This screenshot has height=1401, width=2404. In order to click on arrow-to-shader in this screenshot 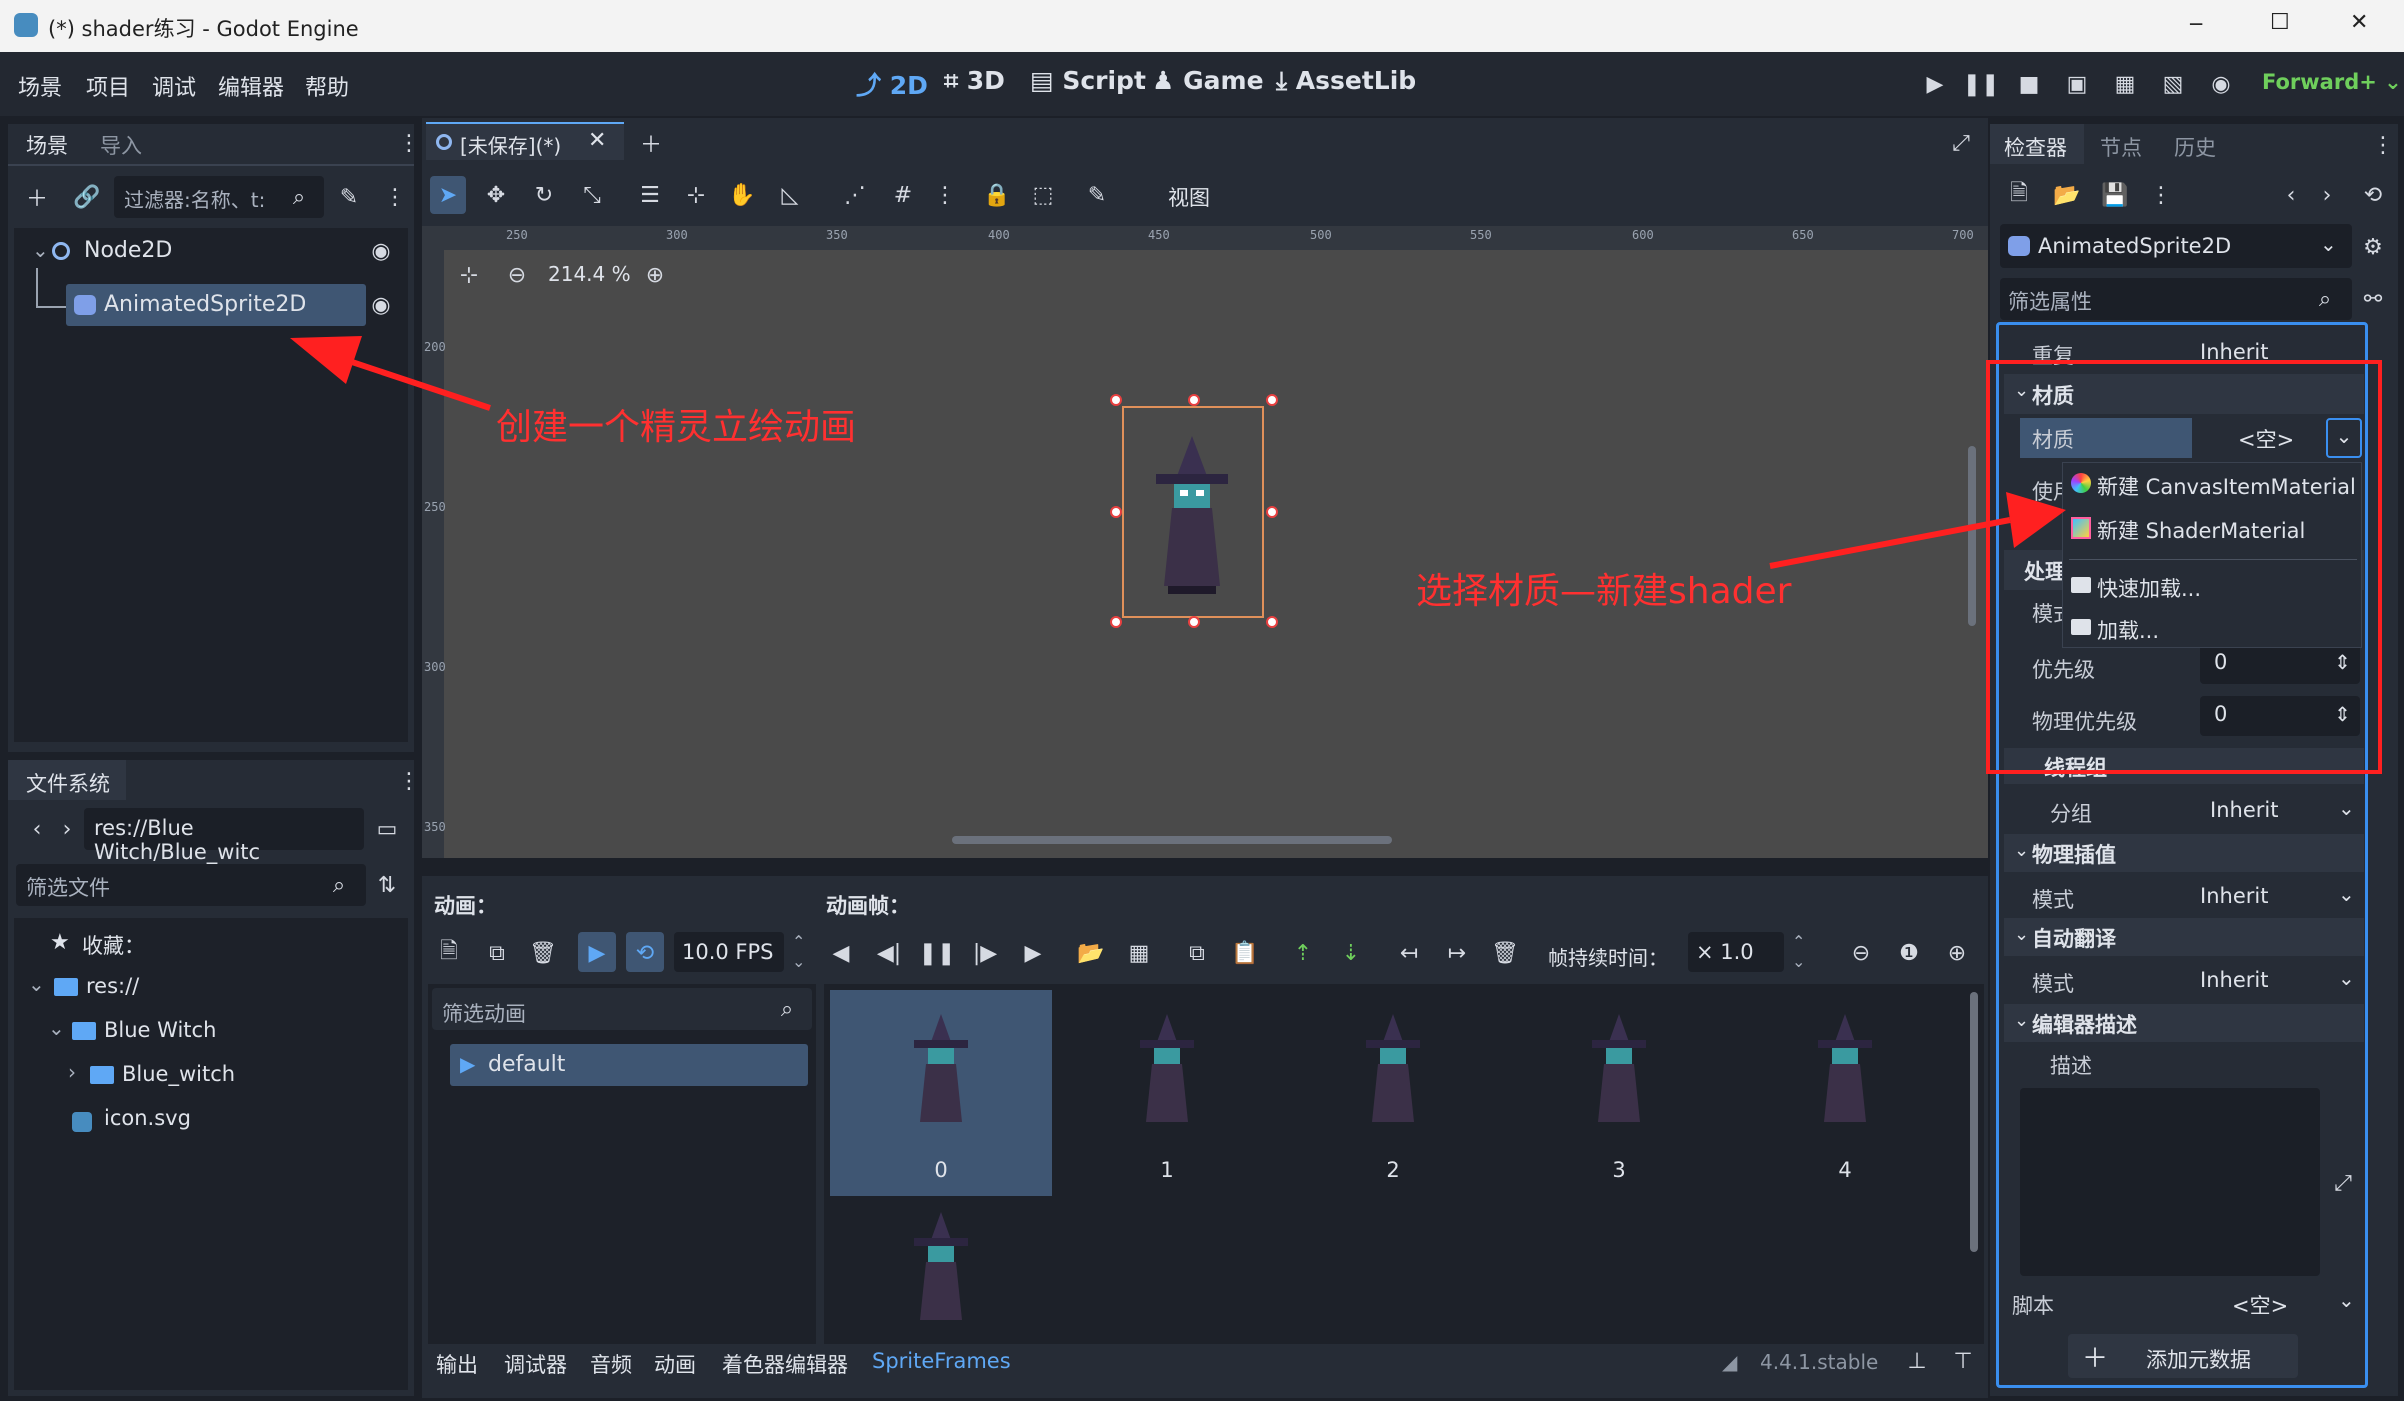, I will do `click(1917, 530)`.